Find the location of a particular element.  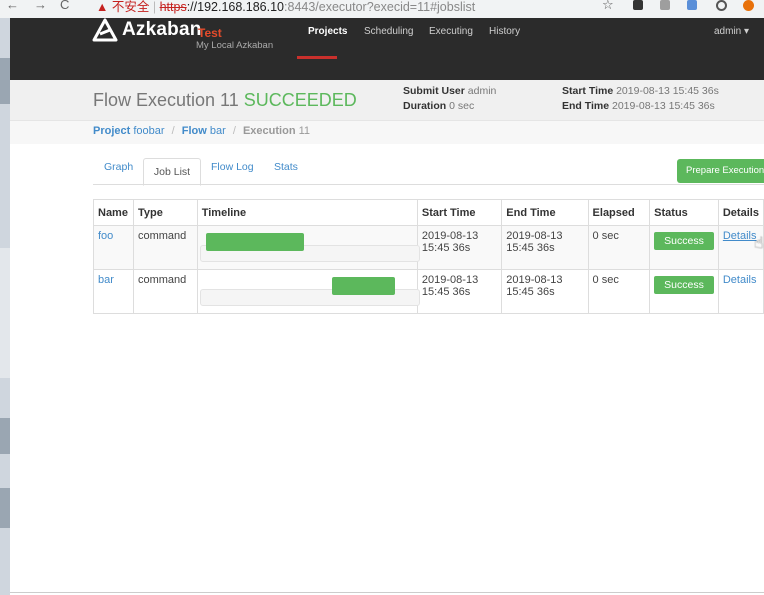

page-title: Flow Execution 11 SUCCEEDED is located at coordinates (225, 100).